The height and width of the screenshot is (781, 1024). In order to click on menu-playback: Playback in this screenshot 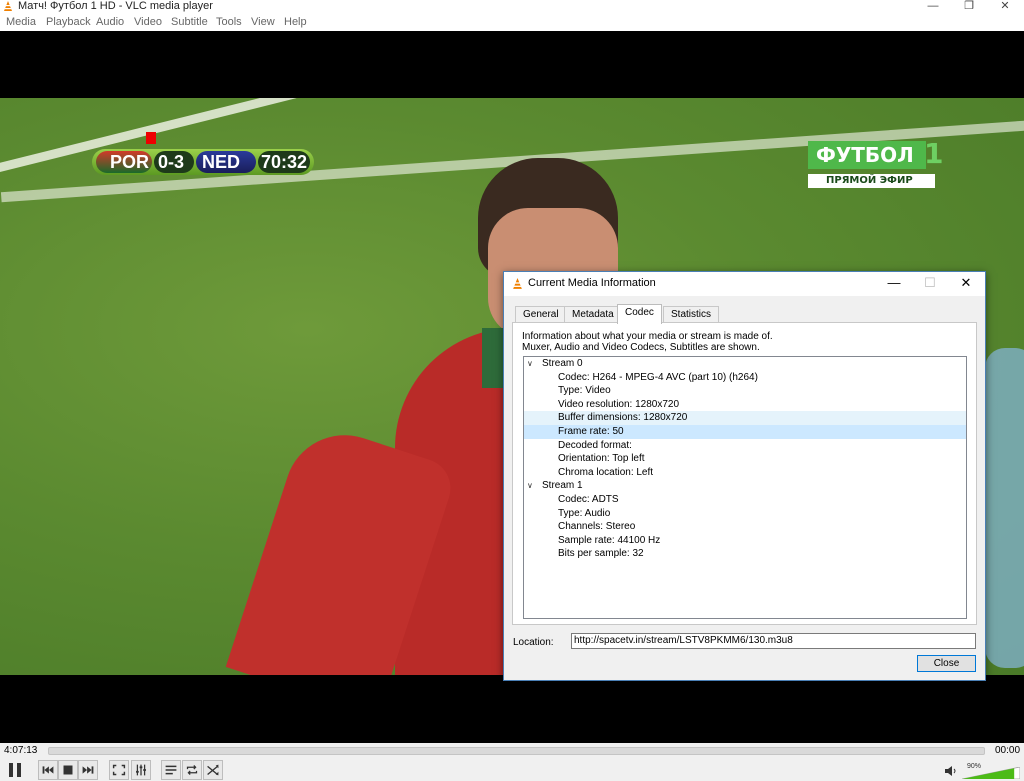, I will do `click(68, 22)`.